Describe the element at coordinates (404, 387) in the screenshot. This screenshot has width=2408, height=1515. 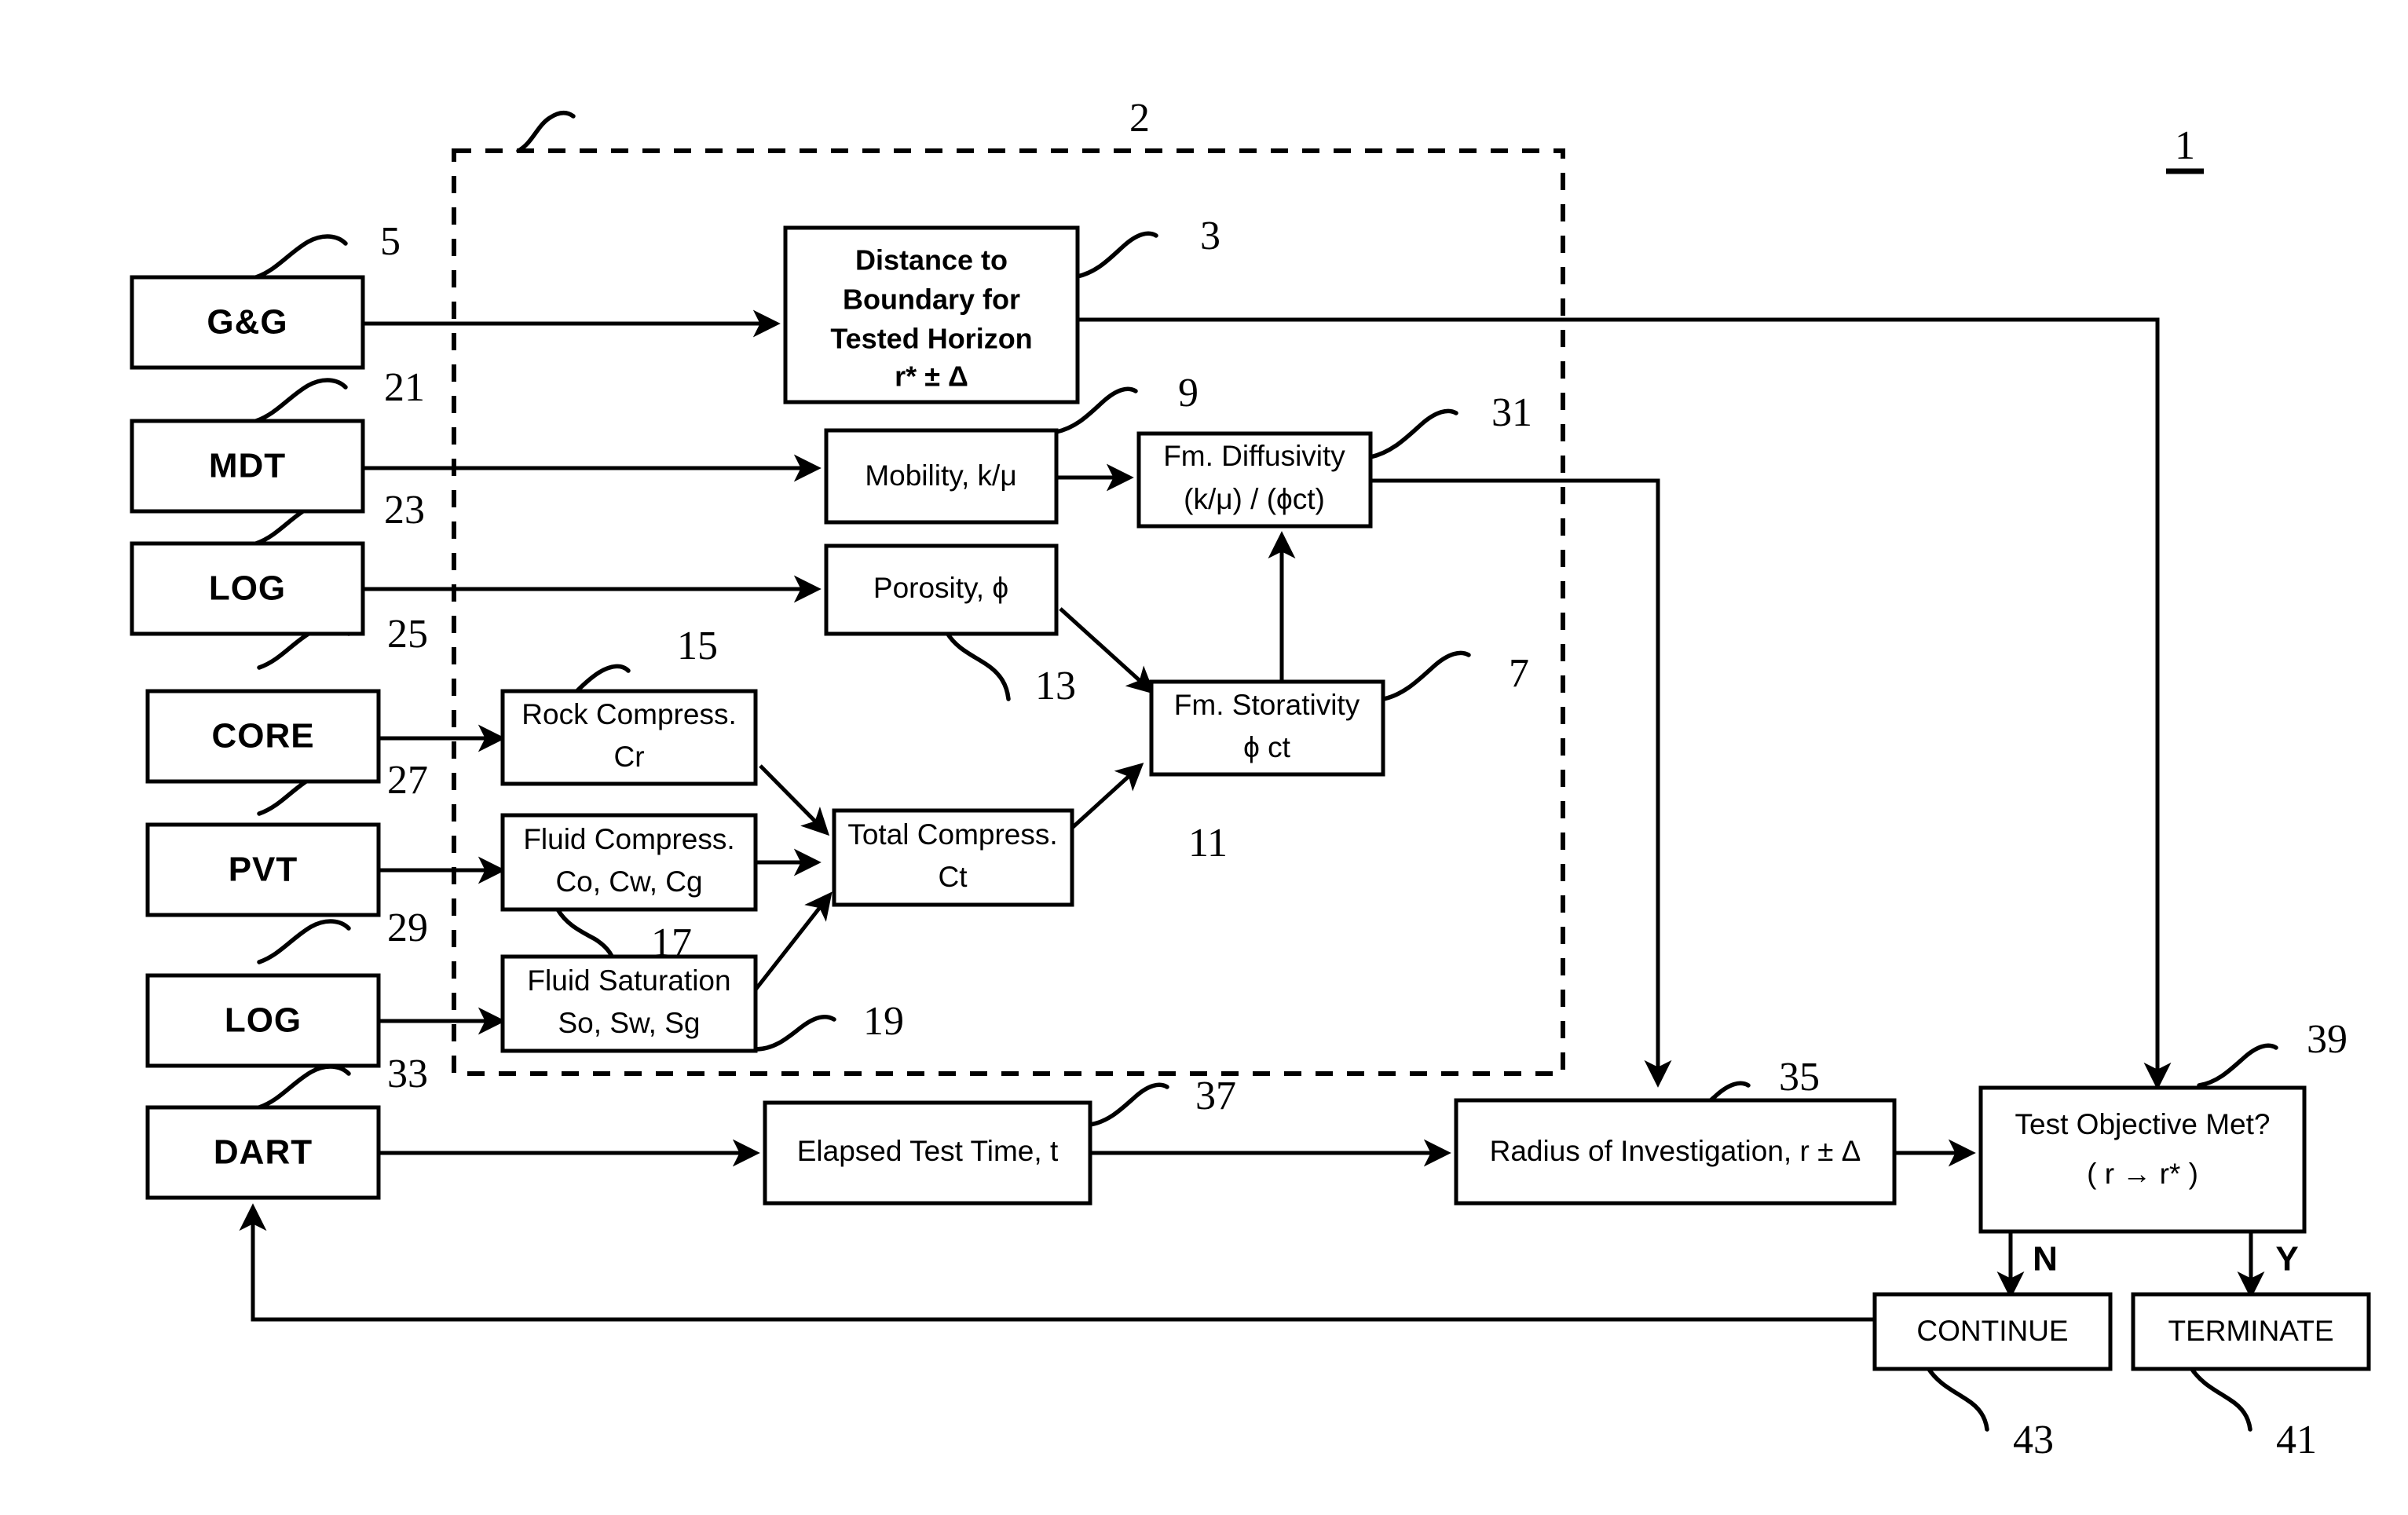
I see `ref-numeral-21: 21` at that location.